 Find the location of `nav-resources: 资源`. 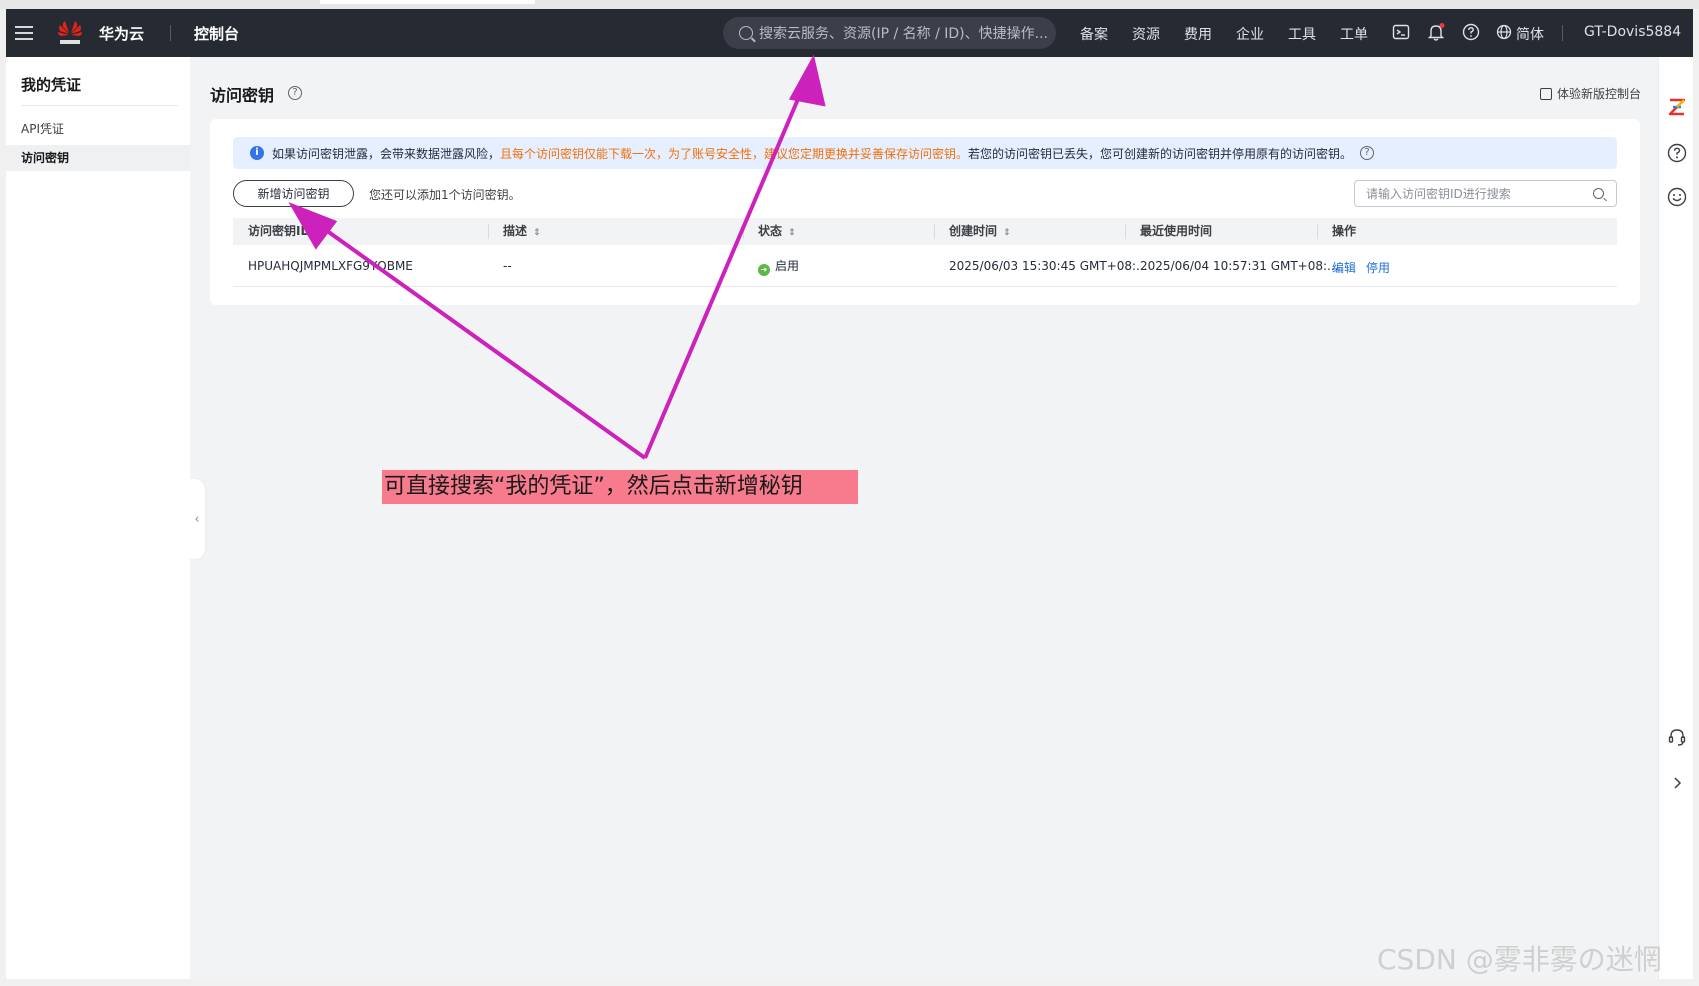

nav-resources: 资源 is located at coordinates (1146, 34).